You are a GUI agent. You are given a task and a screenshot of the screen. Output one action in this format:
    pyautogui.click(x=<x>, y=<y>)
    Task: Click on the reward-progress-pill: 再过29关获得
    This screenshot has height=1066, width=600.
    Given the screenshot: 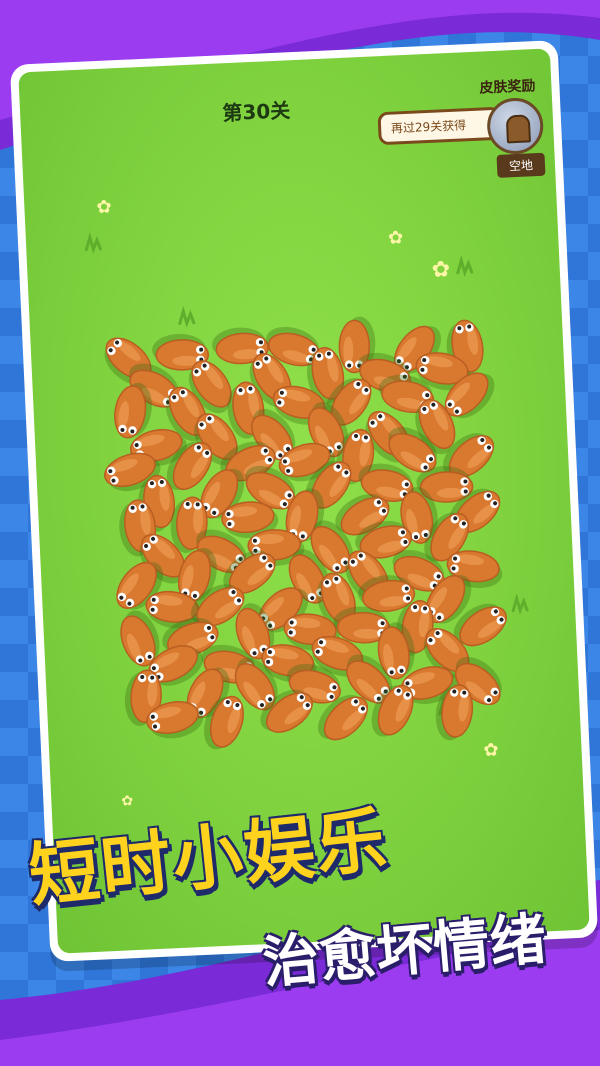 What is the action you would take?
    pyautogui.click(x=439, y=126)
    